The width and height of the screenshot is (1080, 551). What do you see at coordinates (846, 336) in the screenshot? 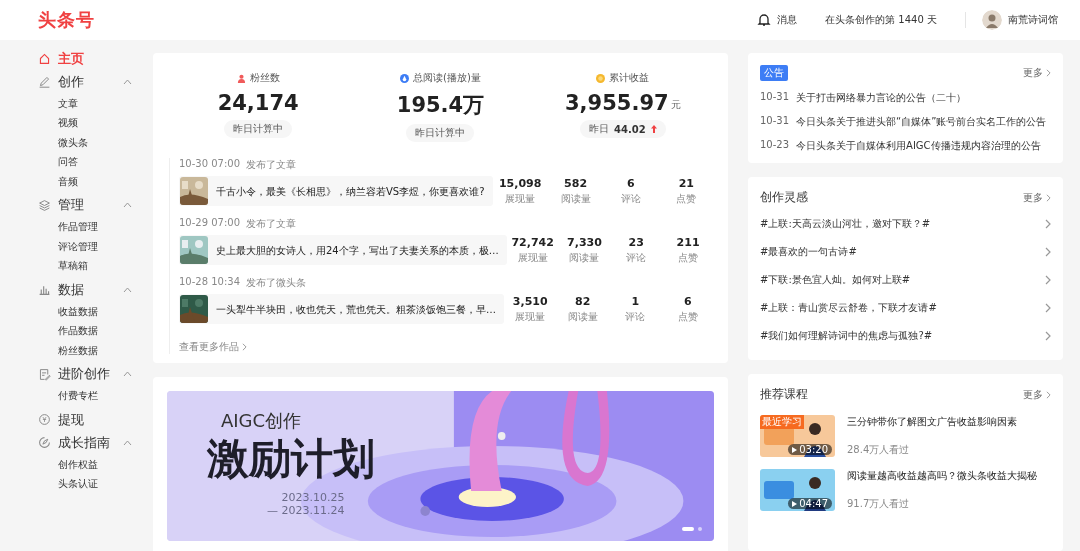
I see `topic-item: #我们如何理解诗词中的焦虑与孤独?#` at bounding box center [846, 336].